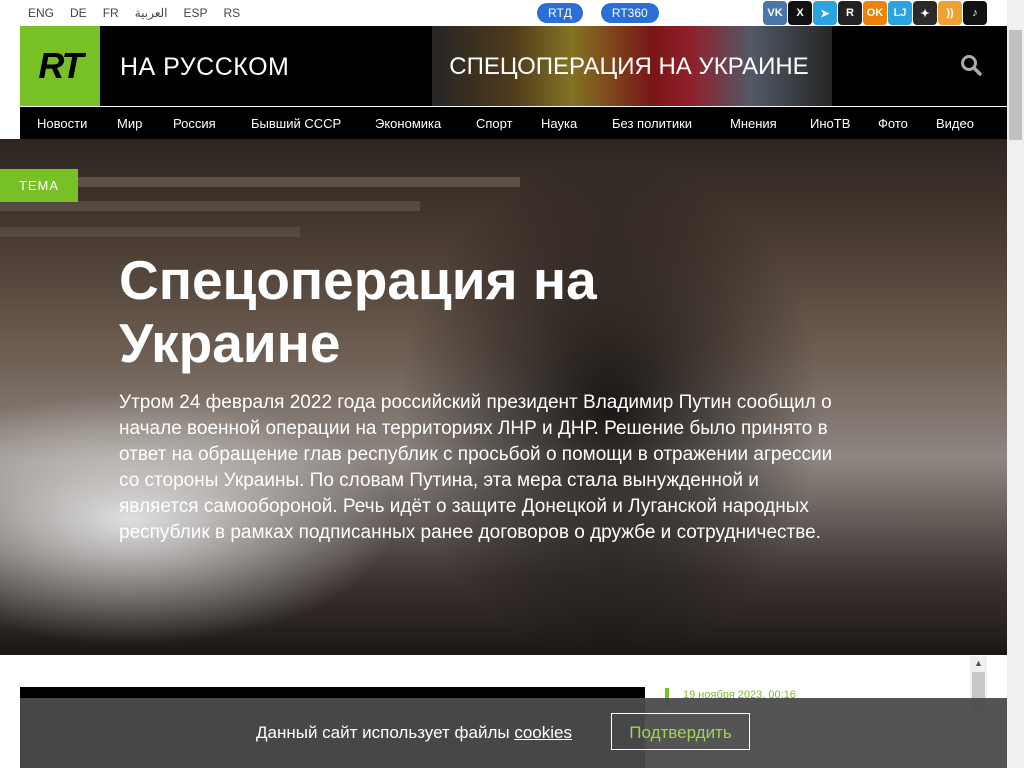 Image resolution: width=1024 pixels, height=768 pixels. Describe the element at coordinates (111, 13) in the screenshot. I see `lang-fr: FR` at that location.